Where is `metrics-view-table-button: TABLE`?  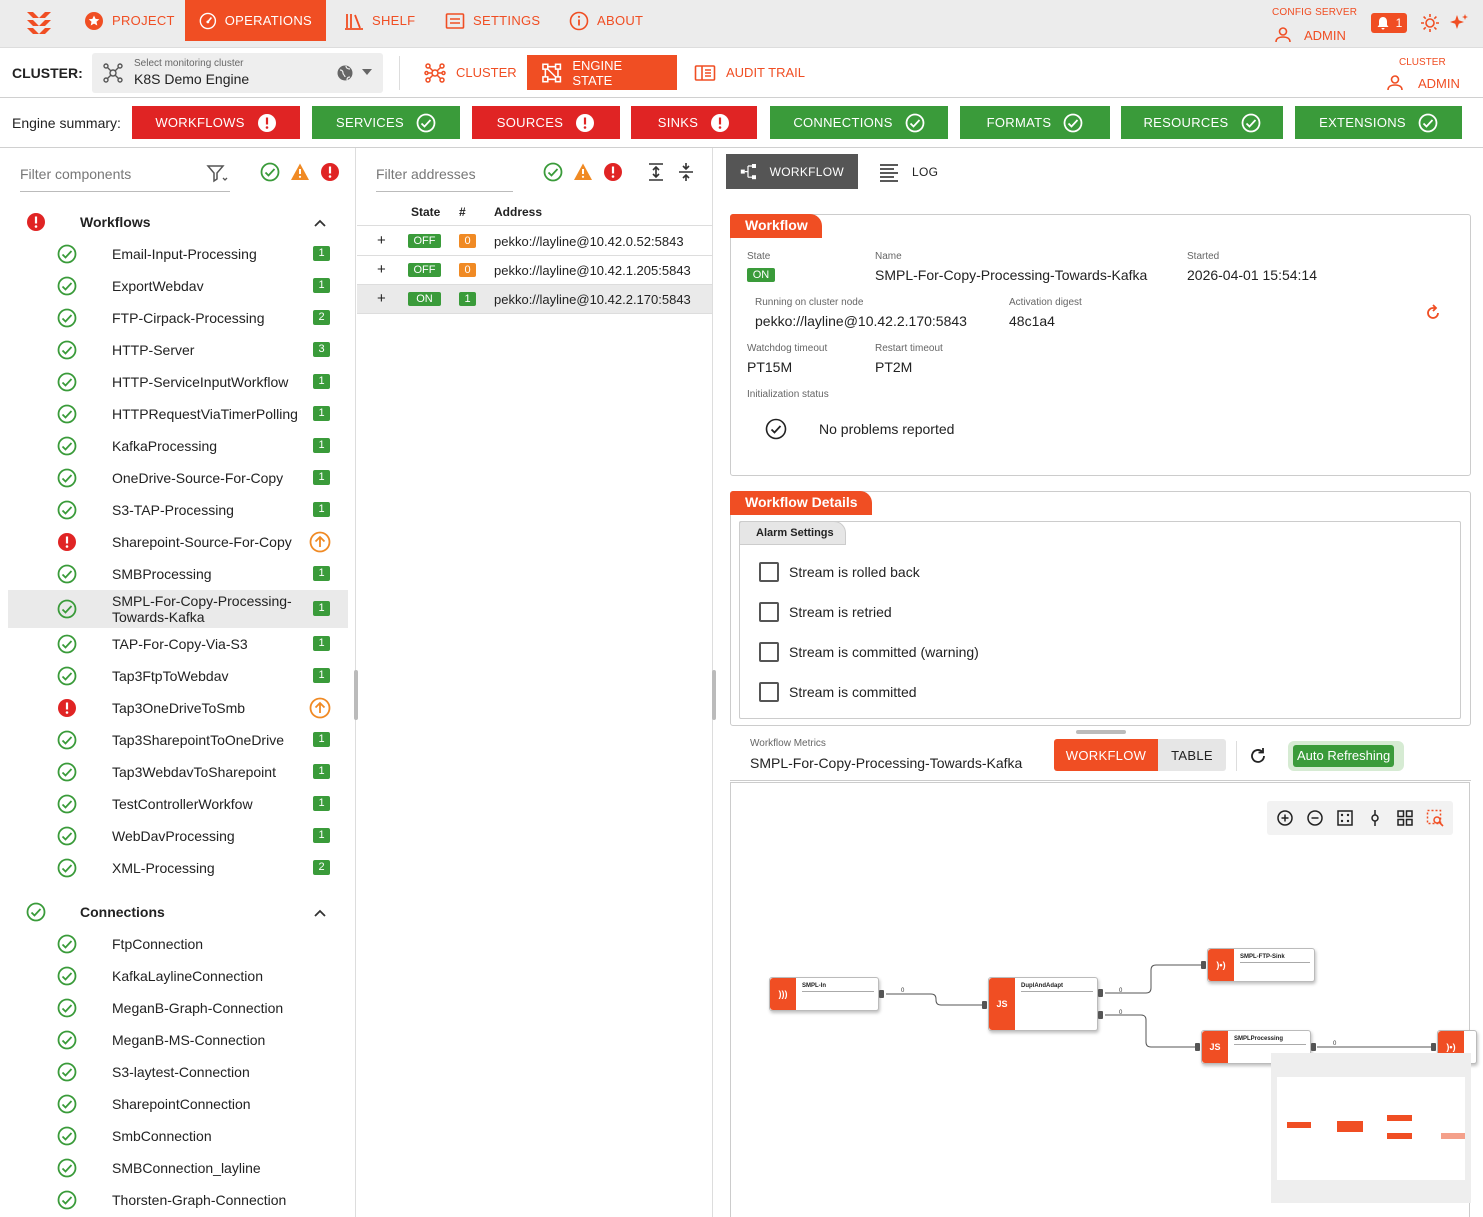
metrics-view-table-button: TABLE is located at coordinates (1192, 755).